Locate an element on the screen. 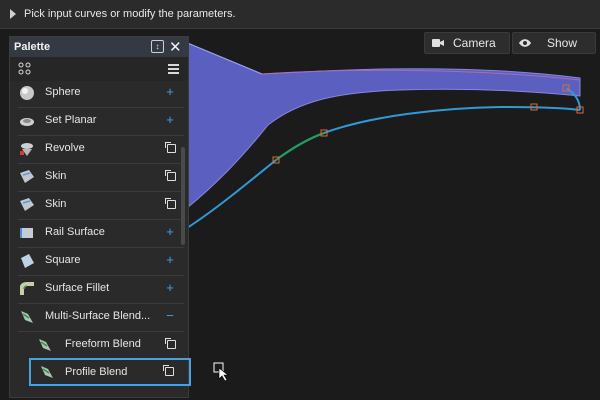 This screenshot has width=600, height=400. multi-surface-blend-icon is located at coordinates (27, 317).